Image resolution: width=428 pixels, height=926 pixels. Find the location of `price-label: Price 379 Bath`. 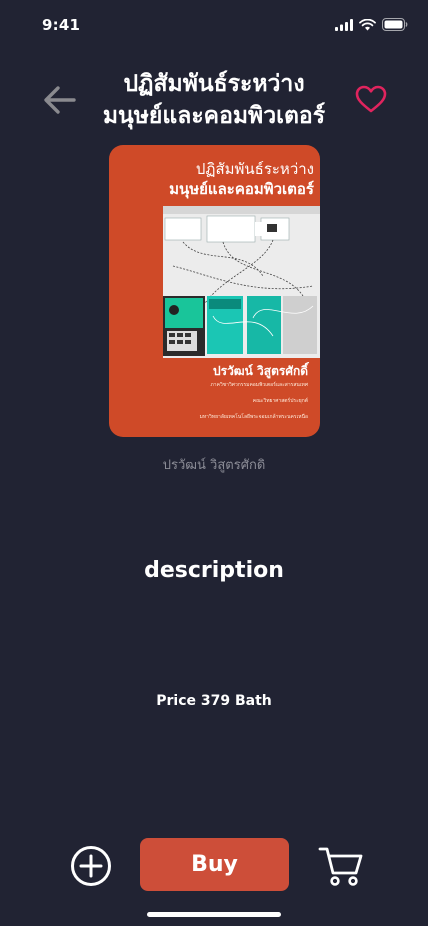

price-label: Price 379 Bath is located at coordinates (214, 701).